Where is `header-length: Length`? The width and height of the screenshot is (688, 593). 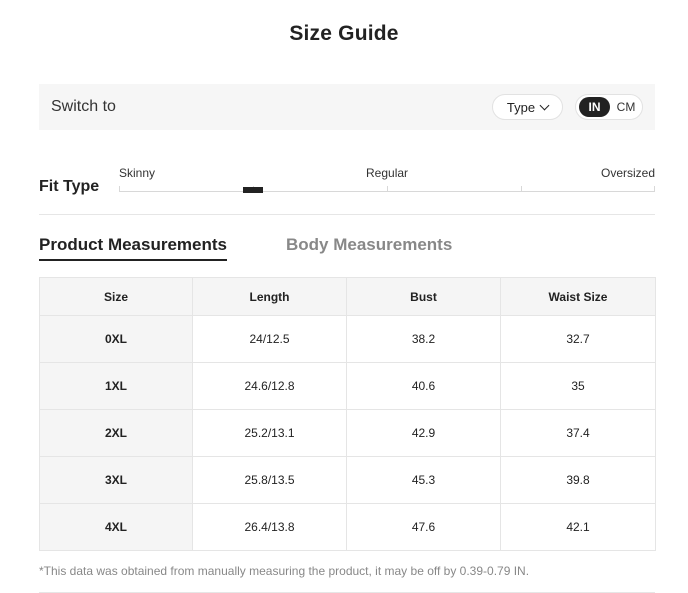 header-length: Length is located at coordinates (269, 296).